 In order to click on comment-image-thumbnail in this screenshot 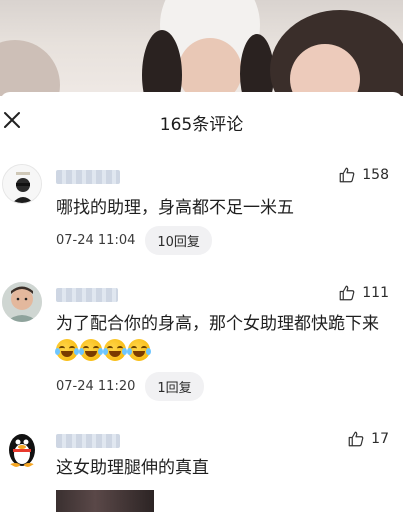, I will do `click(105, 501)`.